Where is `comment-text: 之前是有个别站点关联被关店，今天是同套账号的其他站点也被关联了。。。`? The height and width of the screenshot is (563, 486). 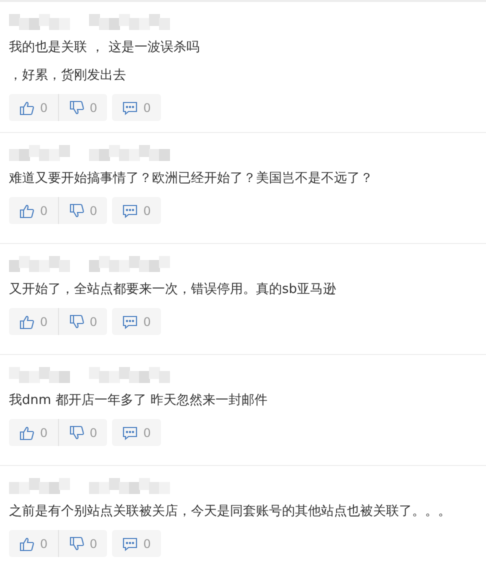
comment-text: 之前是有个别站点关联被关店，今天是同套账号的其他站点也被关联了。。。 is located at coordinates (230, 512).